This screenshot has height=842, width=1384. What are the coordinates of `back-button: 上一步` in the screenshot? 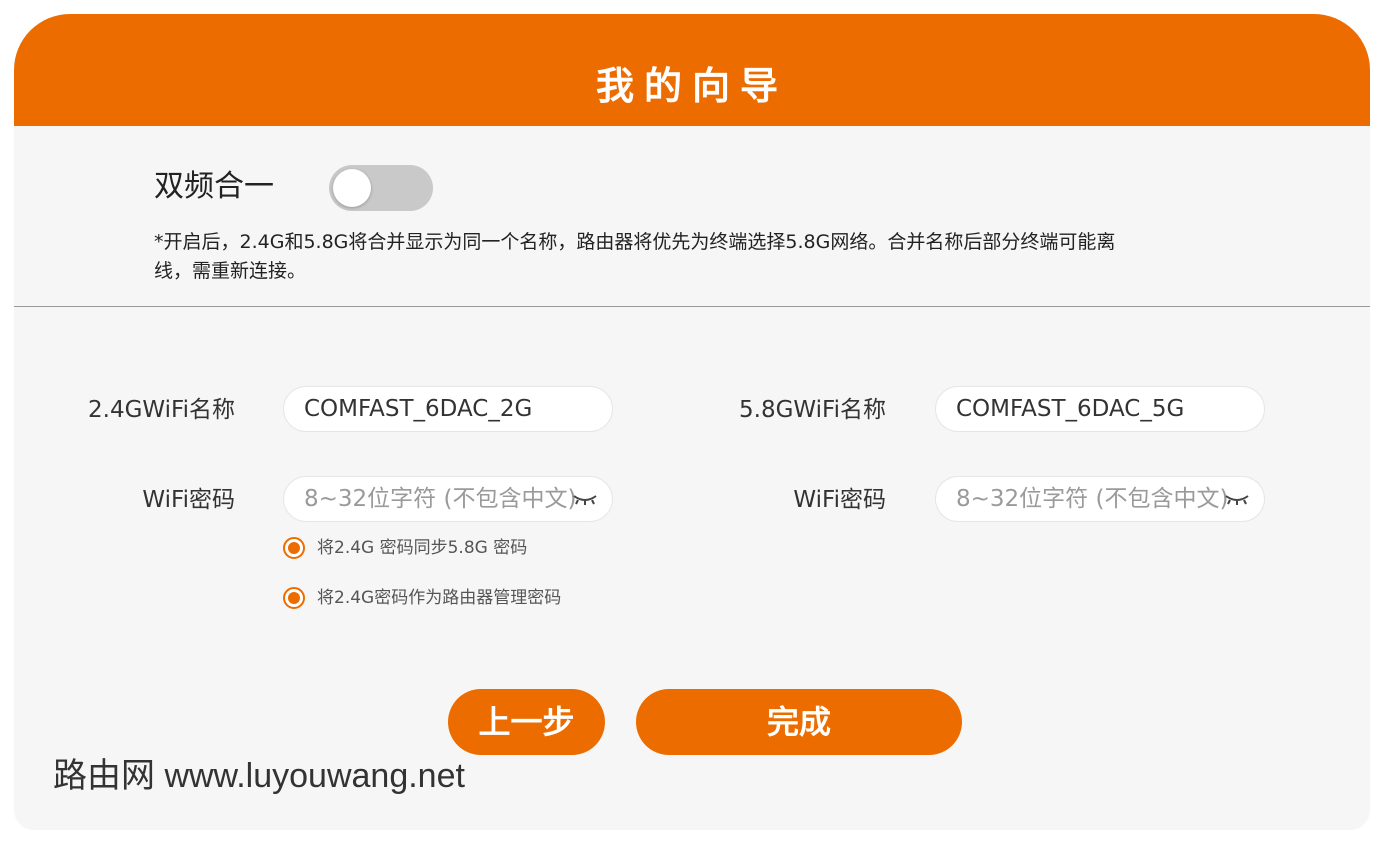 It's located at (526, 722).